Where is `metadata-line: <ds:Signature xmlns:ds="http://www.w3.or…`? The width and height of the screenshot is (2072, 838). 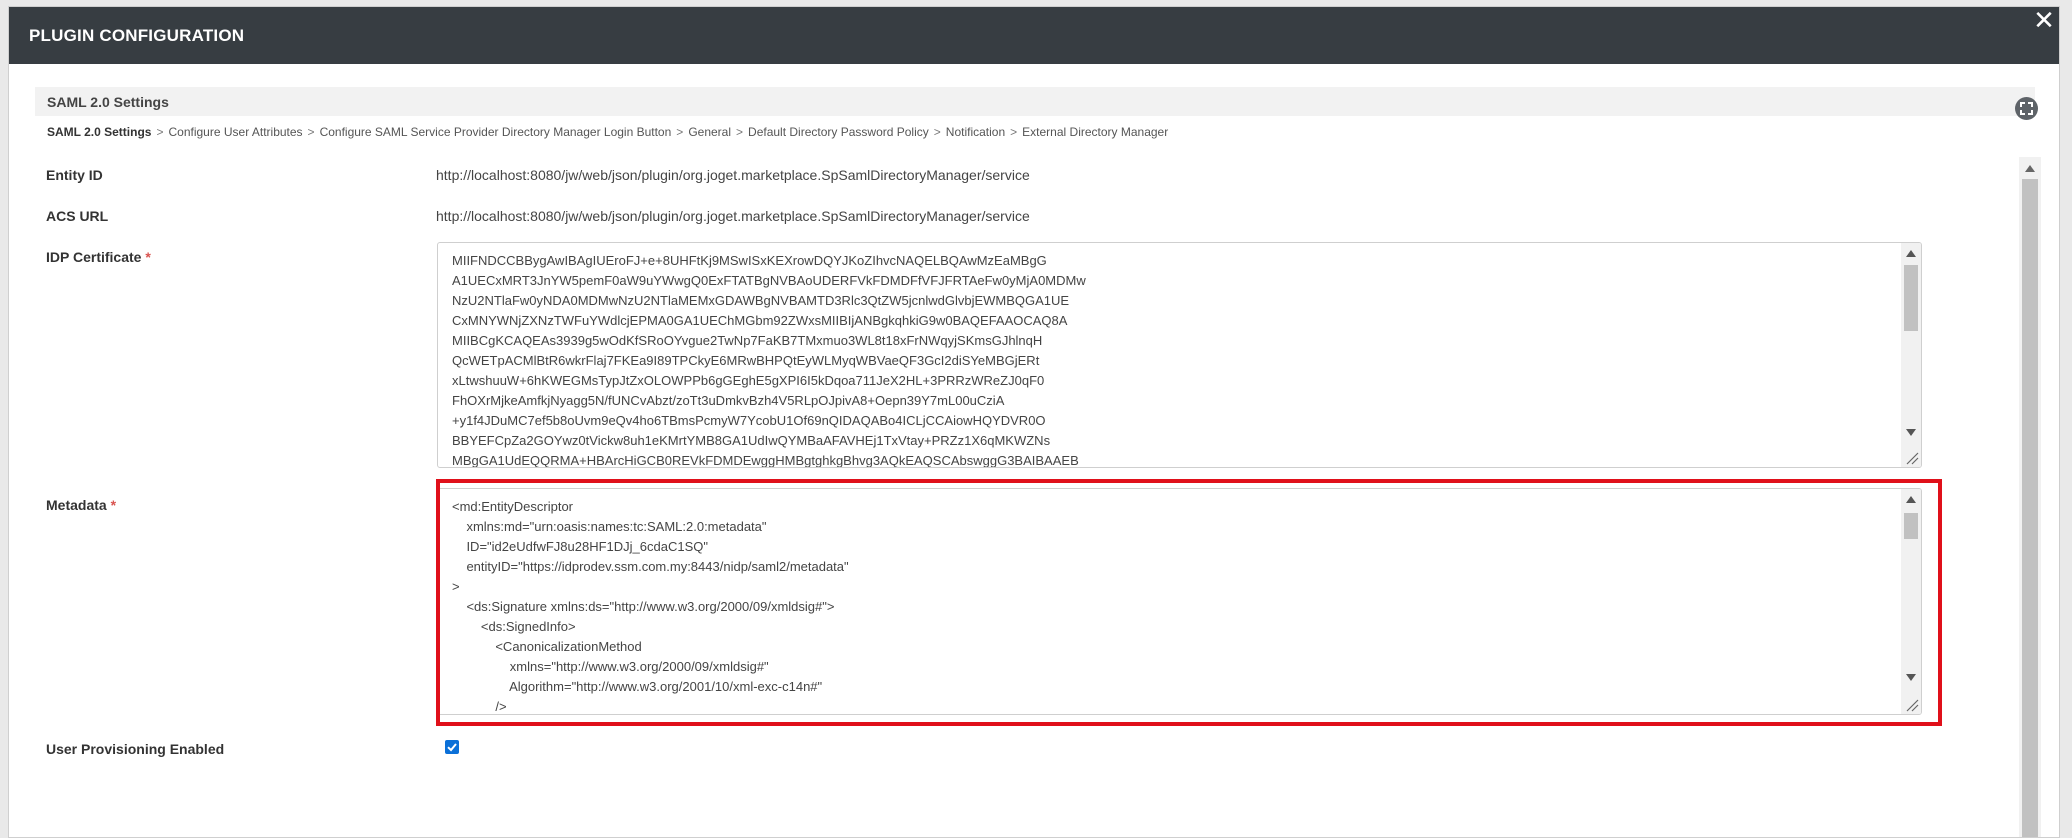
metadata-line: <ds:Signature xmlns:ds="http://www.w3.or… is located at coordinates (643, 606).